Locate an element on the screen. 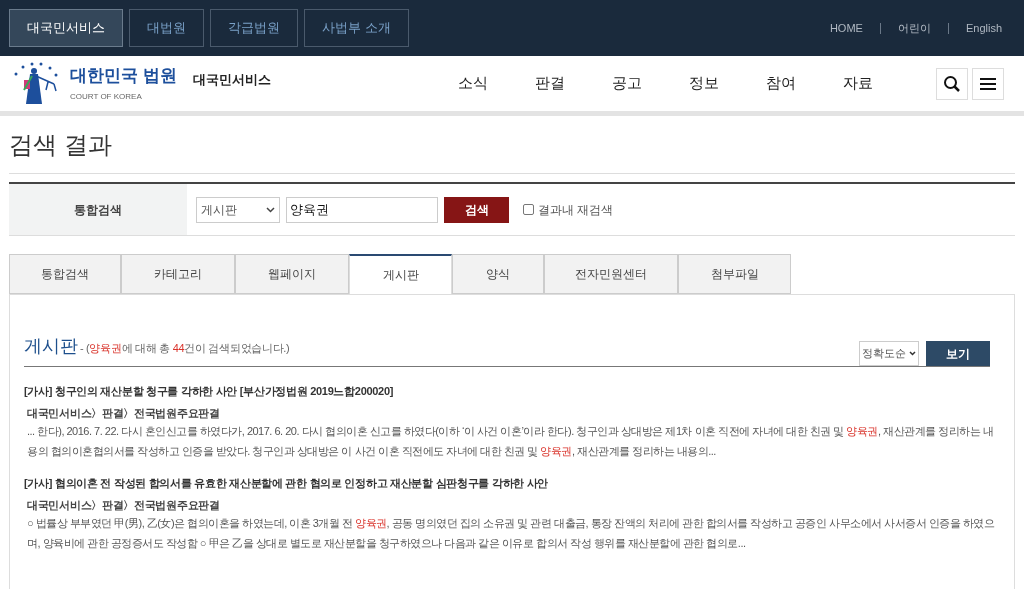 The width and height of the screenshot is (1024, 589). search-label: 통합검색 is located at coordinates (98, 210).